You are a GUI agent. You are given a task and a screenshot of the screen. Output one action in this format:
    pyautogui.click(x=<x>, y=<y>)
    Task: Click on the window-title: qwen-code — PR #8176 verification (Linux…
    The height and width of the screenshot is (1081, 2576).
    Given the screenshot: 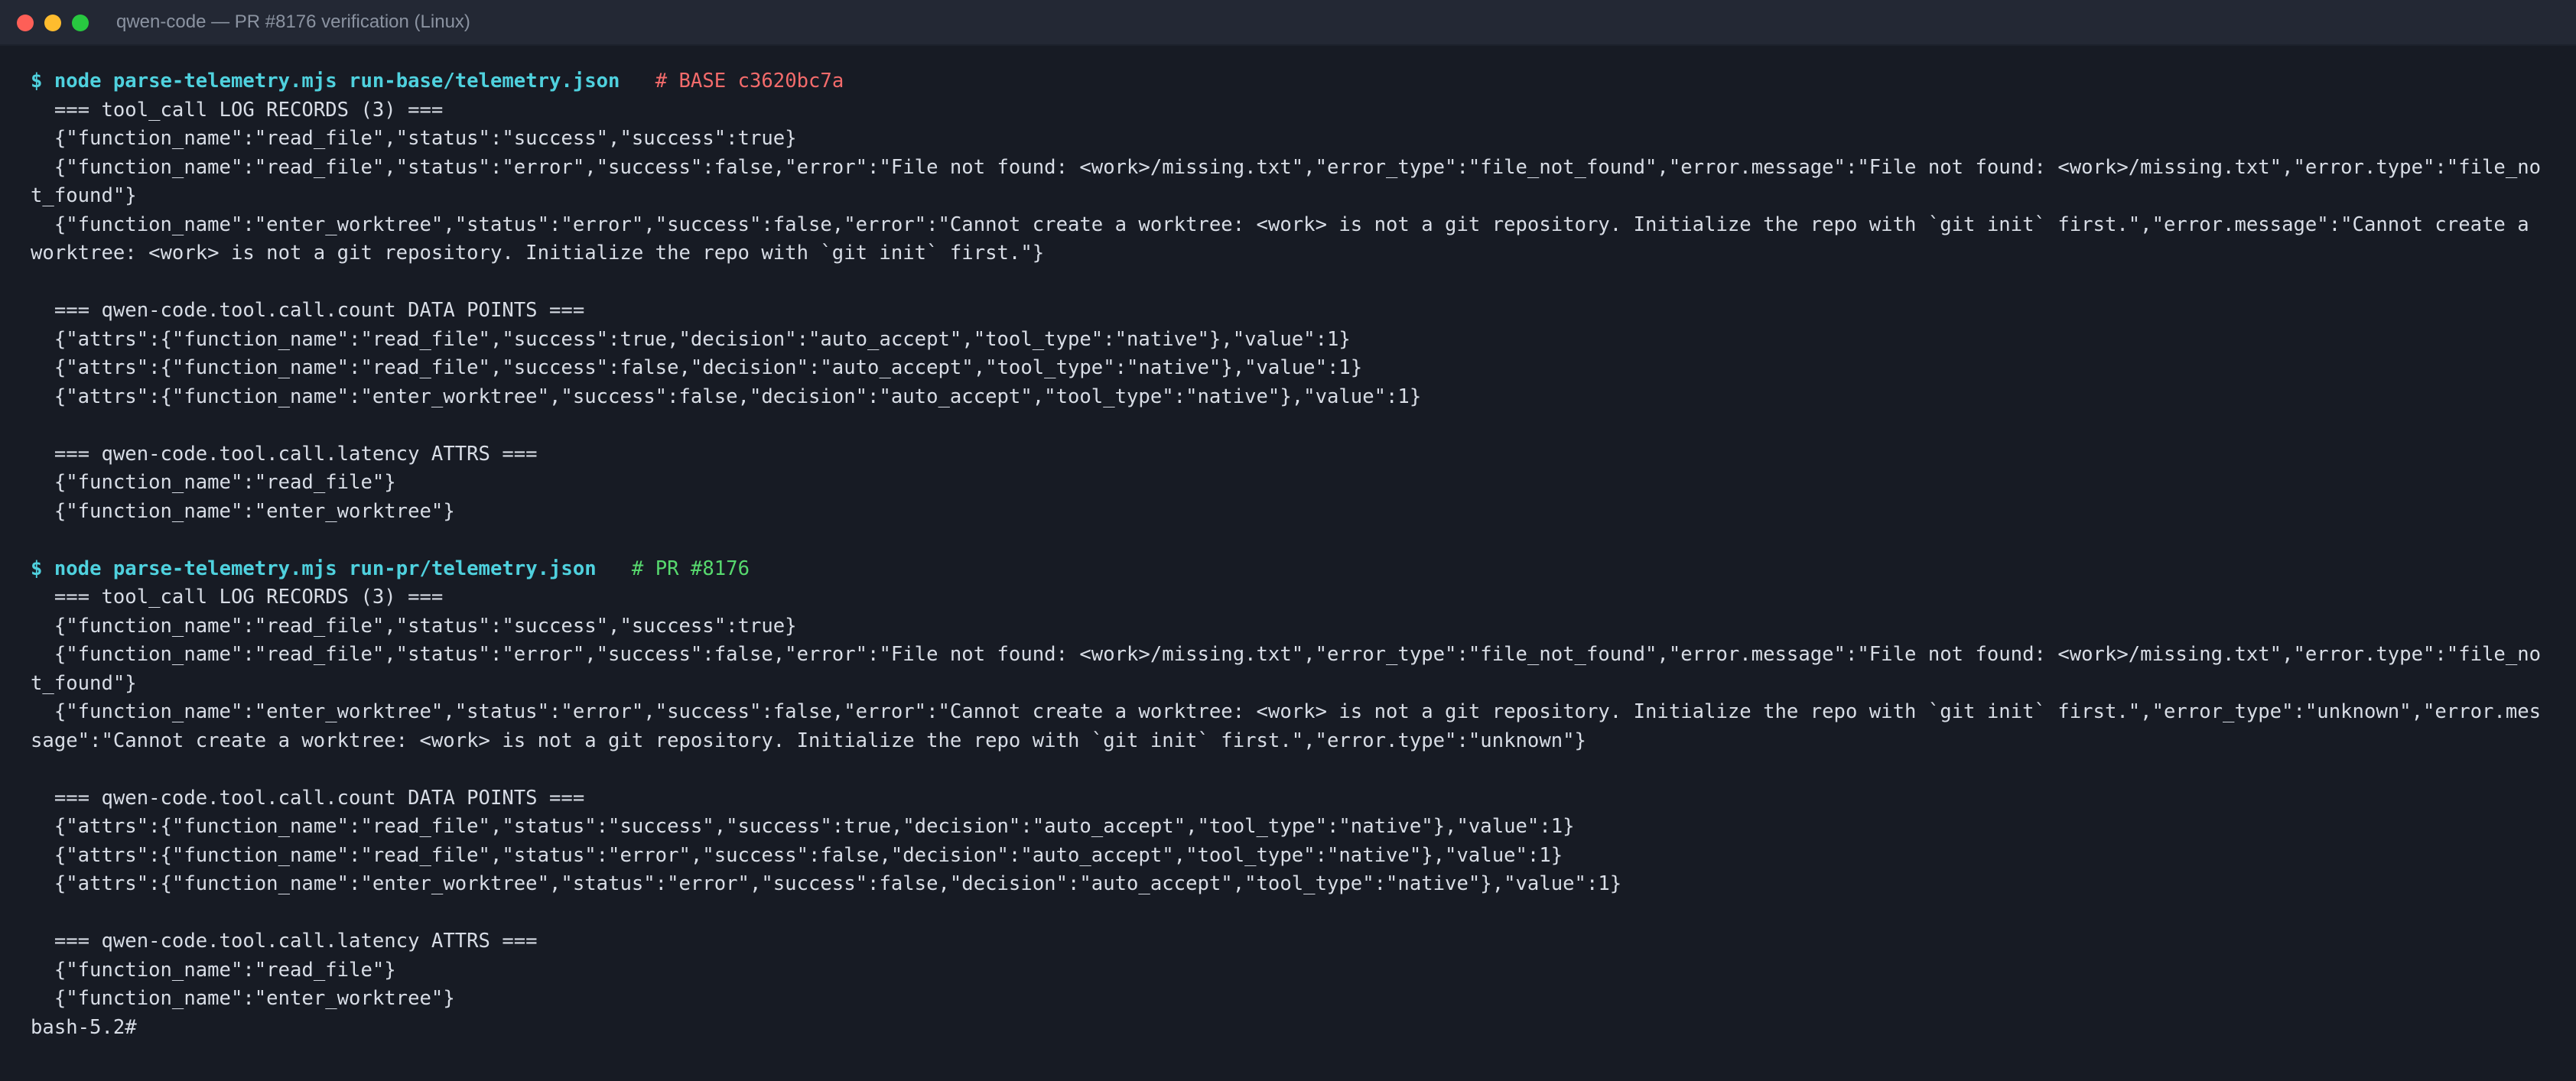 What is the action you would take?
    pyautogui.click(x=293, y=21)
    